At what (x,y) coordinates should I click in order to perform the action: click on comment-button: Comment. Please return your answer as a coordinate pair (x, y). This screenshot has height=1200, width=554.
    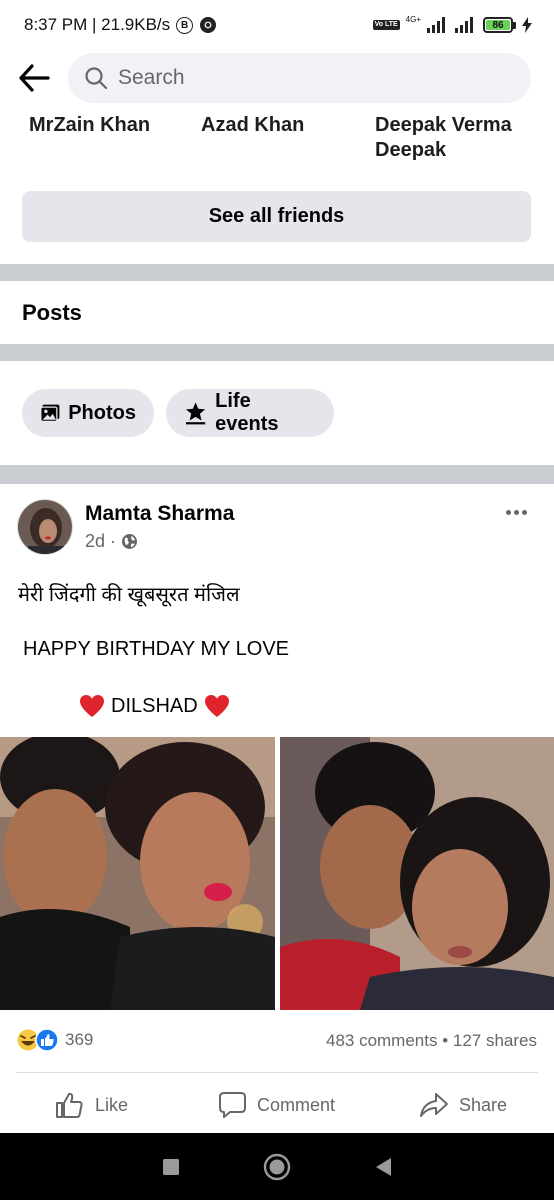
    Looking at the image, I should click on (276, 1105).